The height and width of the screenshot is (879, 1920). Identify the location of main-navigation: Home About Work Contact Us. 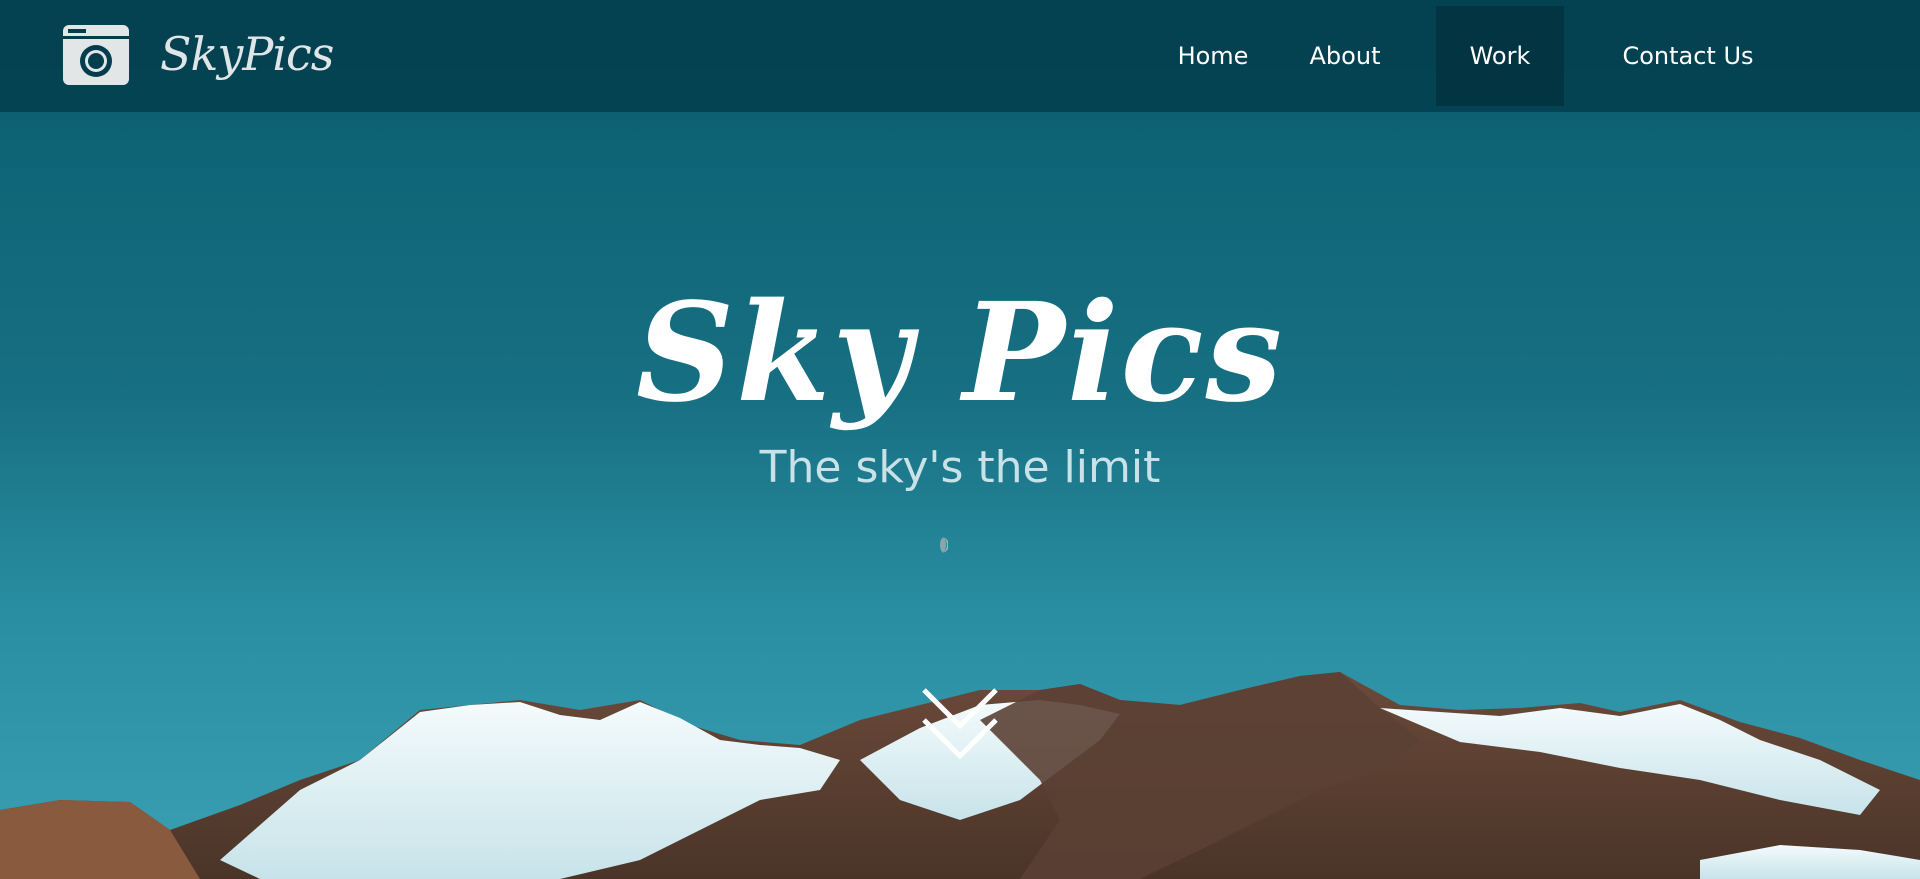
(960, 56).